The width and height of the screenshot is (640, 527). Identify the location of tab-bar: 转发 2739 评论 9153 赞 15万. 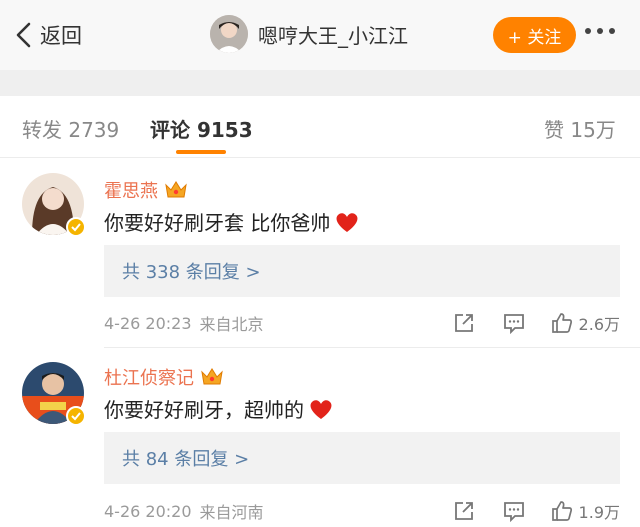
(320, 127).